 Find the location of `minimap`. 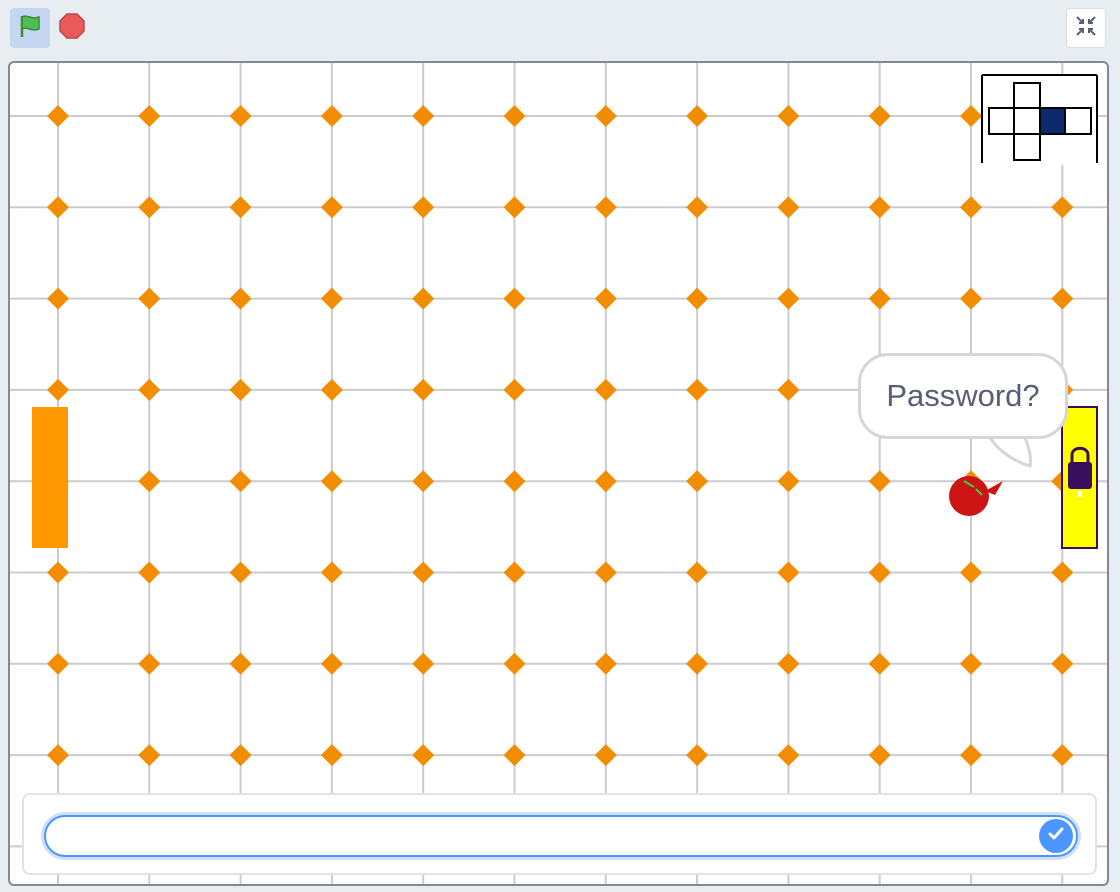

minimap is located at coordinates (1039, 119).